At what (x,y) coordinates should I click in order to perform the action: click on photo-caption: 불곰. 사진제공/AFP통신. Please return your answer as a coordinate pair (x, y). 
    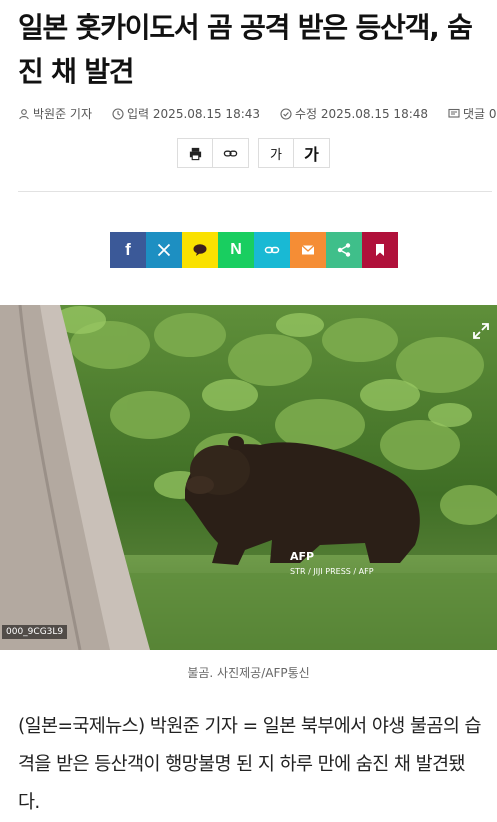
    Looking at the image, I should click on (248, 673).